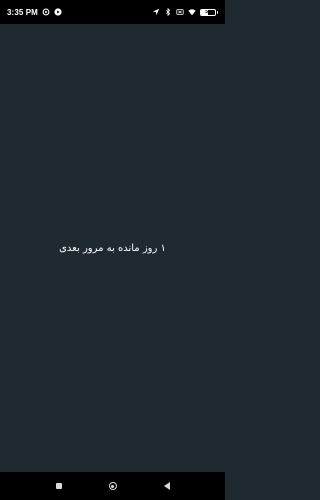 The height and width of the screenshot is (500, 320). What do you see at coordinates (180, 12) in the screenshot?
I see `no-sim-icon` at bounding box center [180, 12].